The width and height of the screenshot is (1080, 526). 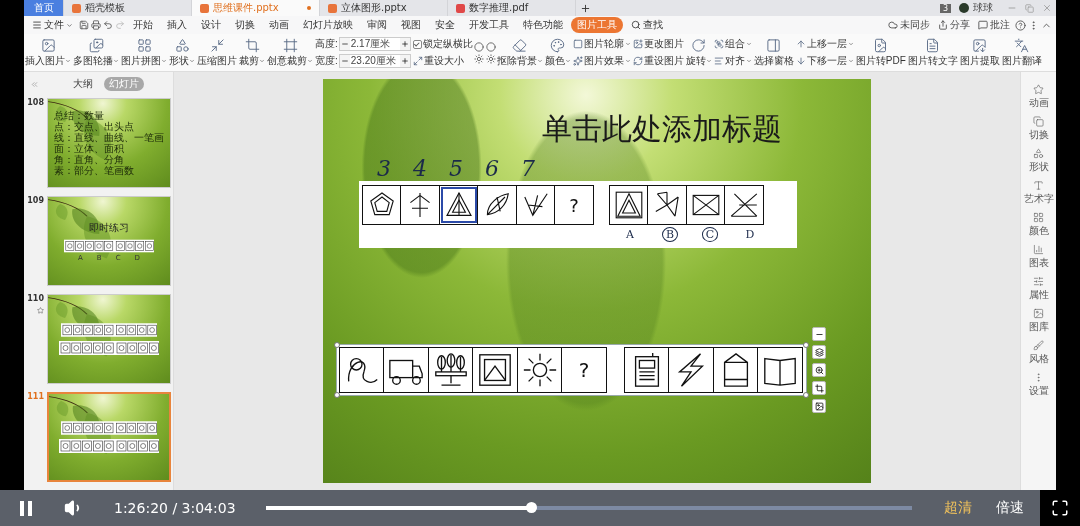 I want to click on progress-handle, so click(x=531, y=507).